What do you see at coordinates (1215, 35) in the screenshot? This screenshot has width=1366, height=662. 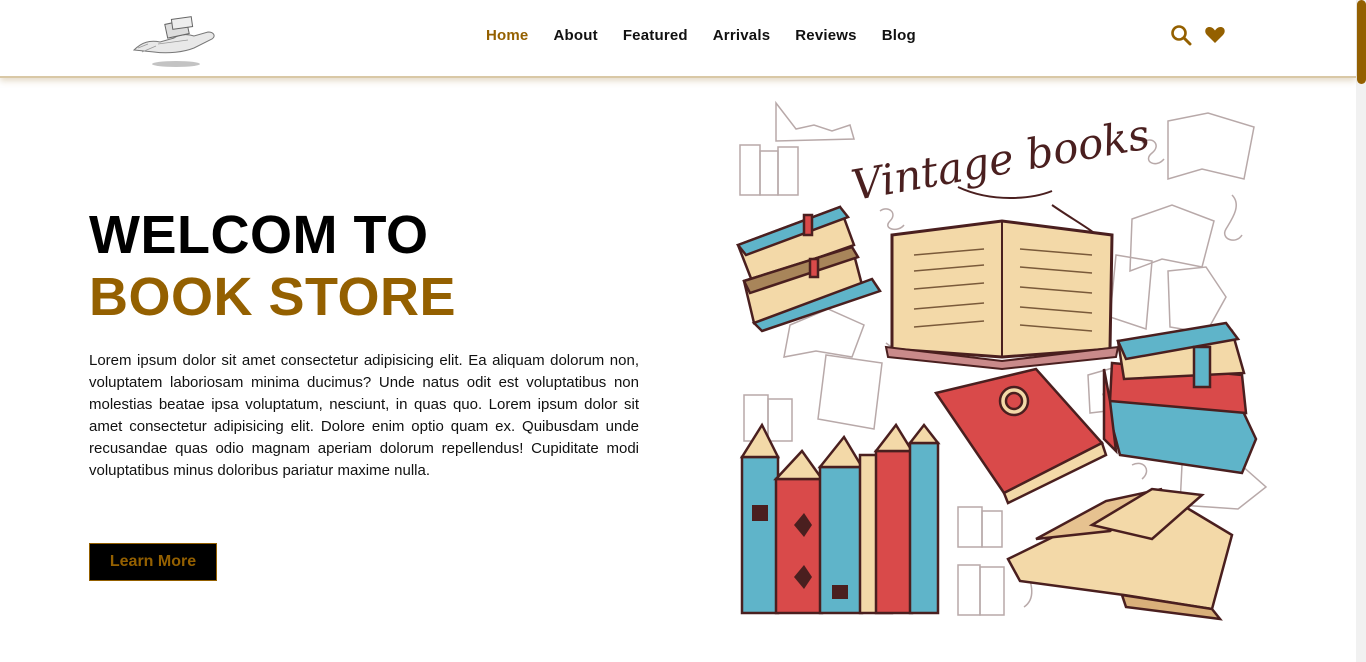 I see `heart-icon` at bounding box center [1215, 35].